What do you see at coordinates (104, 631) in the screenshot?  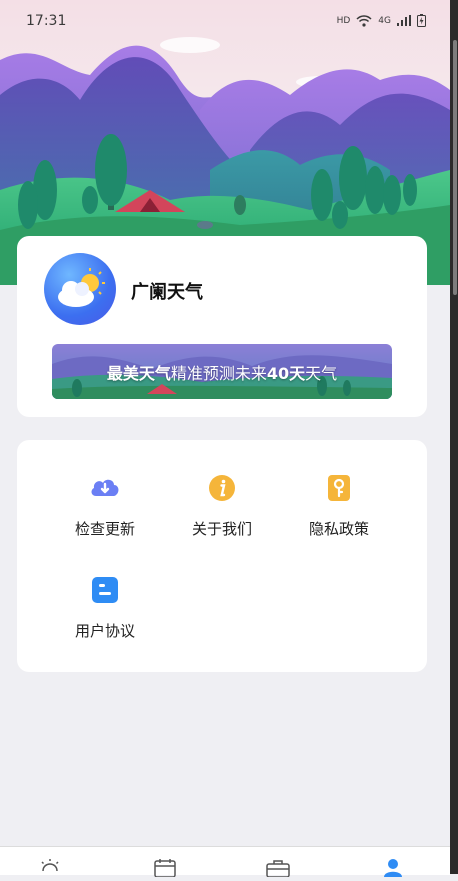 I see `menu-label-user-agreement: 用户协议` at bounding box center [104, 631].